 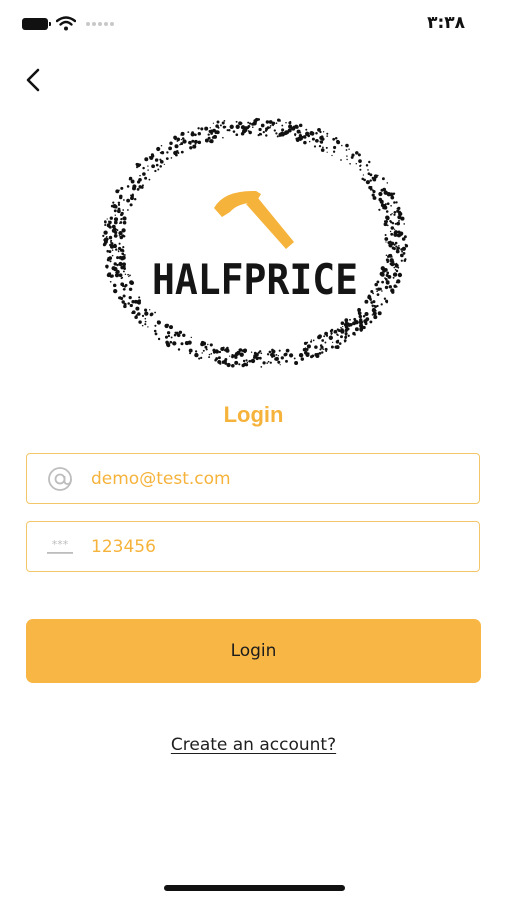 What do you see at coordinates (271, 546) in the screenshot?
I see `password-input` at bounding box center [271, 546].